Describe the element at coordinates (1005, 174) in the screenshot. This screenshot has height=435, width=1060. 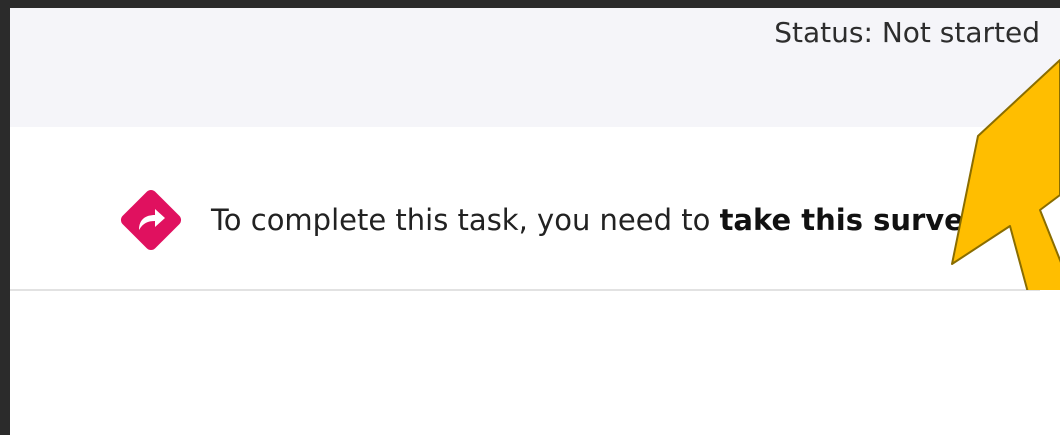
I see `pointer-arrow-icon` at that location.